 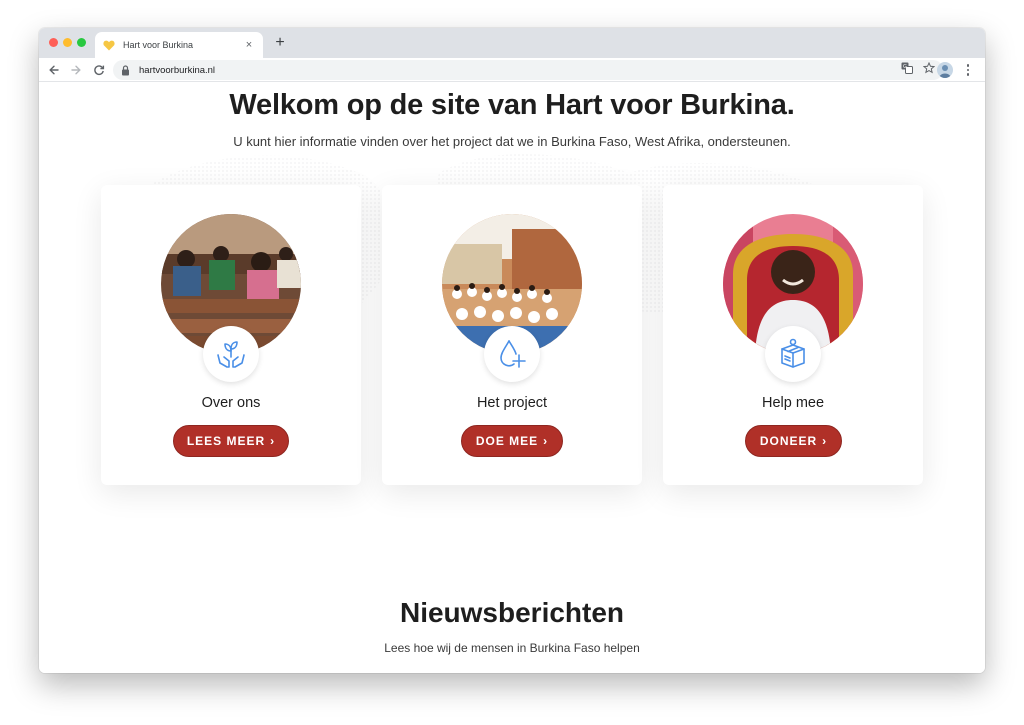 What do you see at coordinates (280, 43) in the screenshot?
I see `new-tab-button: +` at bounding box center [280, 43].